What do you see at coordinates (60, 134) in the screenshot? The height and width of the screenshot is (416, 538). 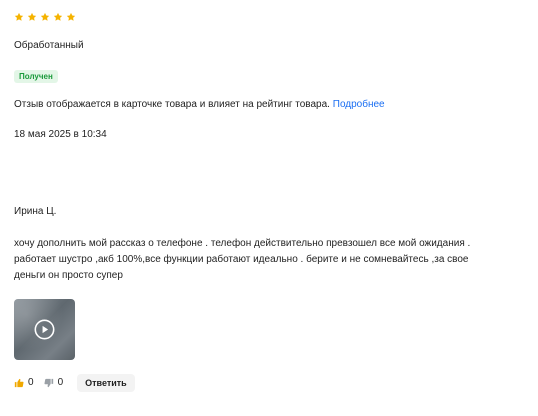 I see `review-date: 18 мая 2025 в 10:34` at bounding box center [60, 134].